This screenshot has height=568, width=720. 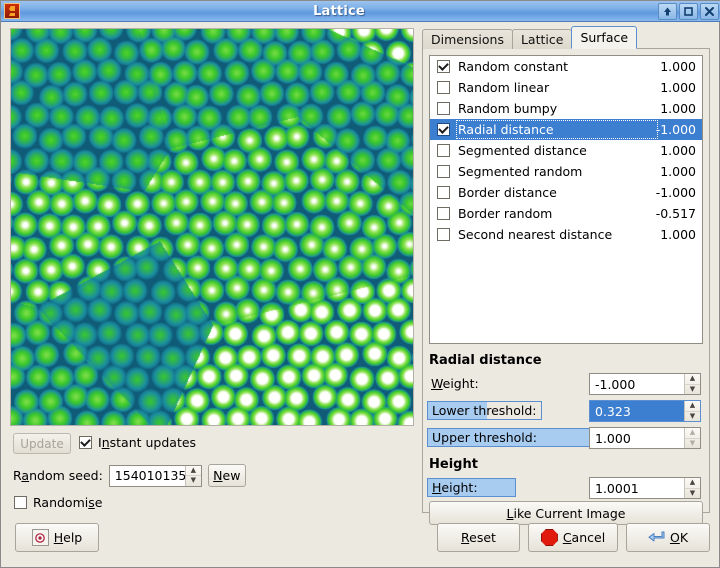 I want to click on weight-spinner: -1.000 ▲ ▼, so click(x=645, y=384).